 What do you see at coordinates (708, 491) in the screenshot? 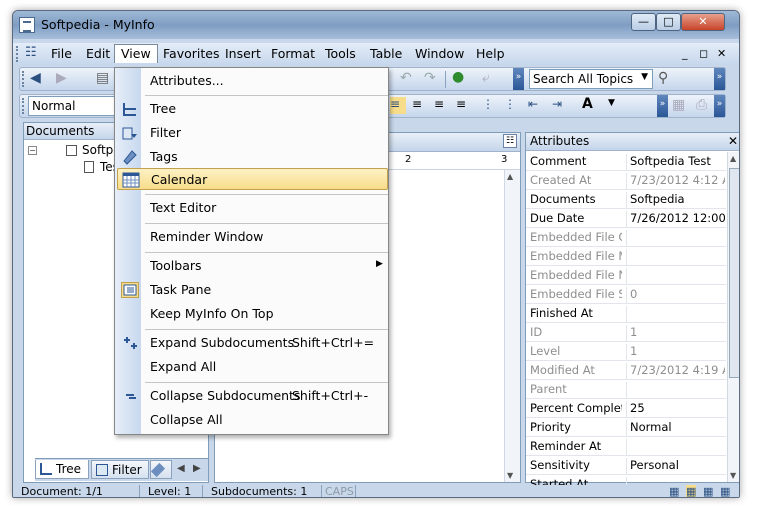
I see `outline-view-icon: ▦` at bounding box center [708, 491].